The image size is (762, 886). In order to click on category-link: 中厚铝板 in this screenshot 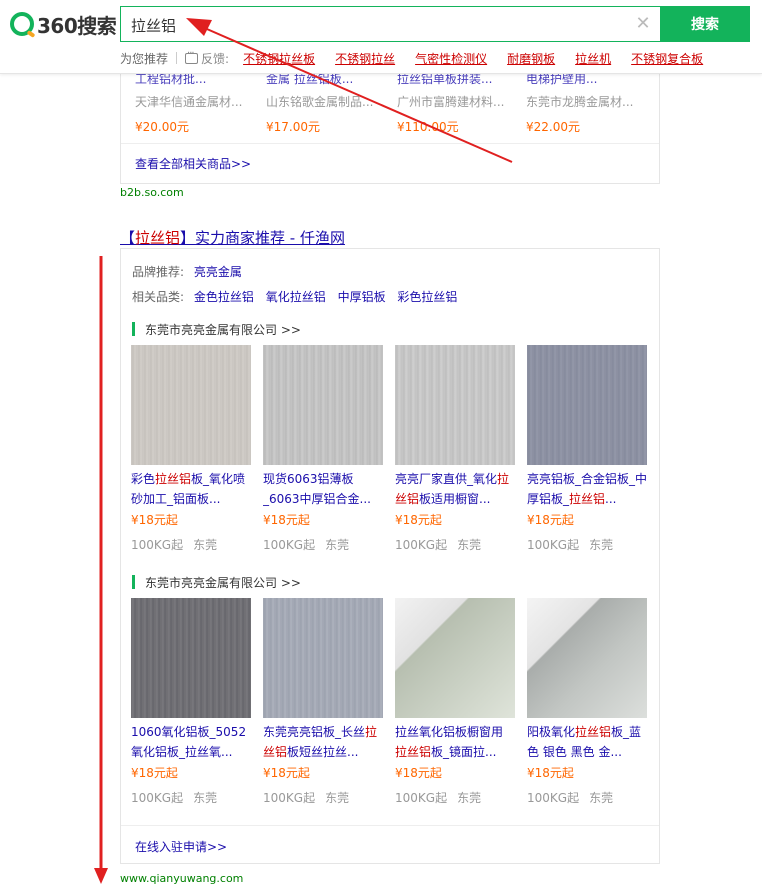, I will do `click(362, 297)`.